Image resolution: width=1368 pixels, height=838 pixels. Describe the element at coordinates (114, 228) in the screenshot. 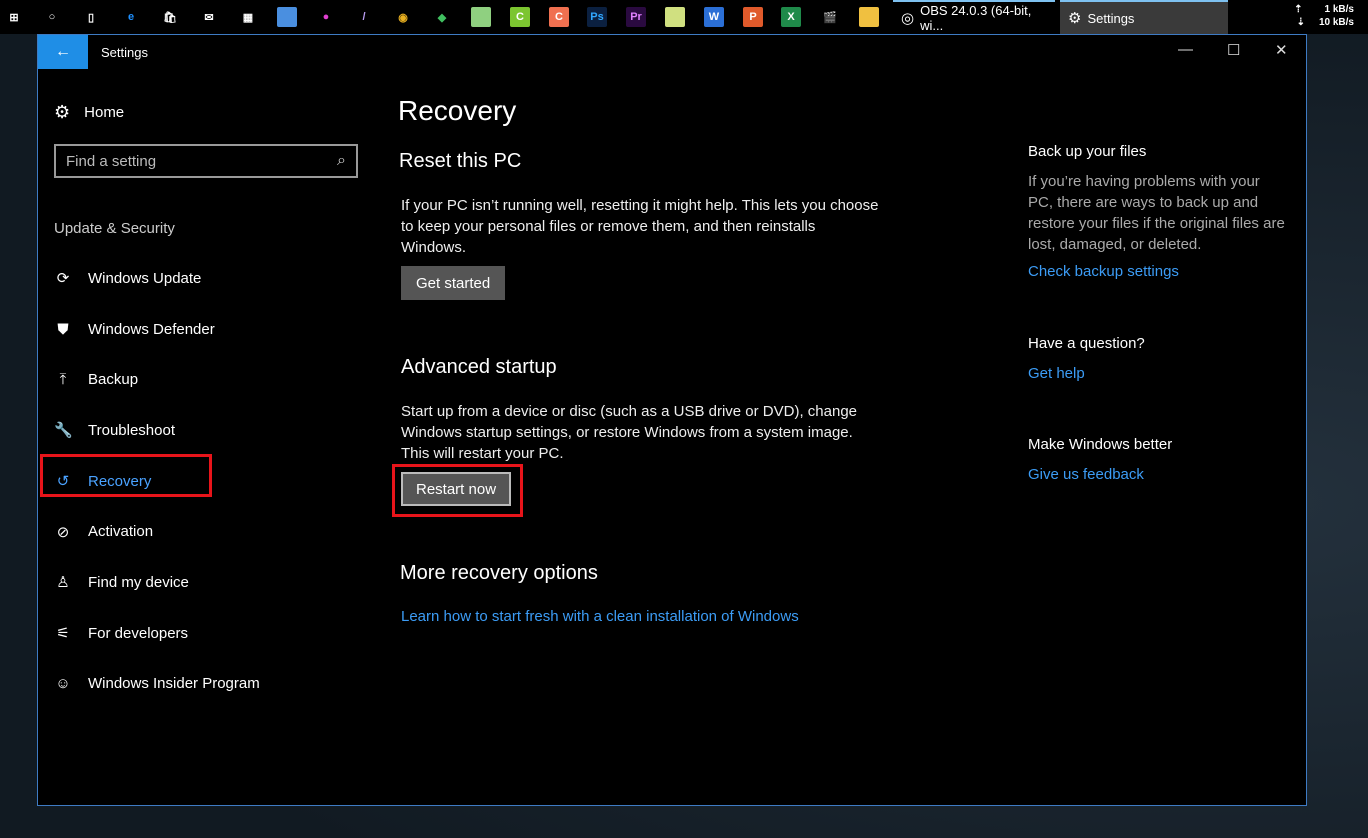

I see `section-heading: Update & Security` at that location.